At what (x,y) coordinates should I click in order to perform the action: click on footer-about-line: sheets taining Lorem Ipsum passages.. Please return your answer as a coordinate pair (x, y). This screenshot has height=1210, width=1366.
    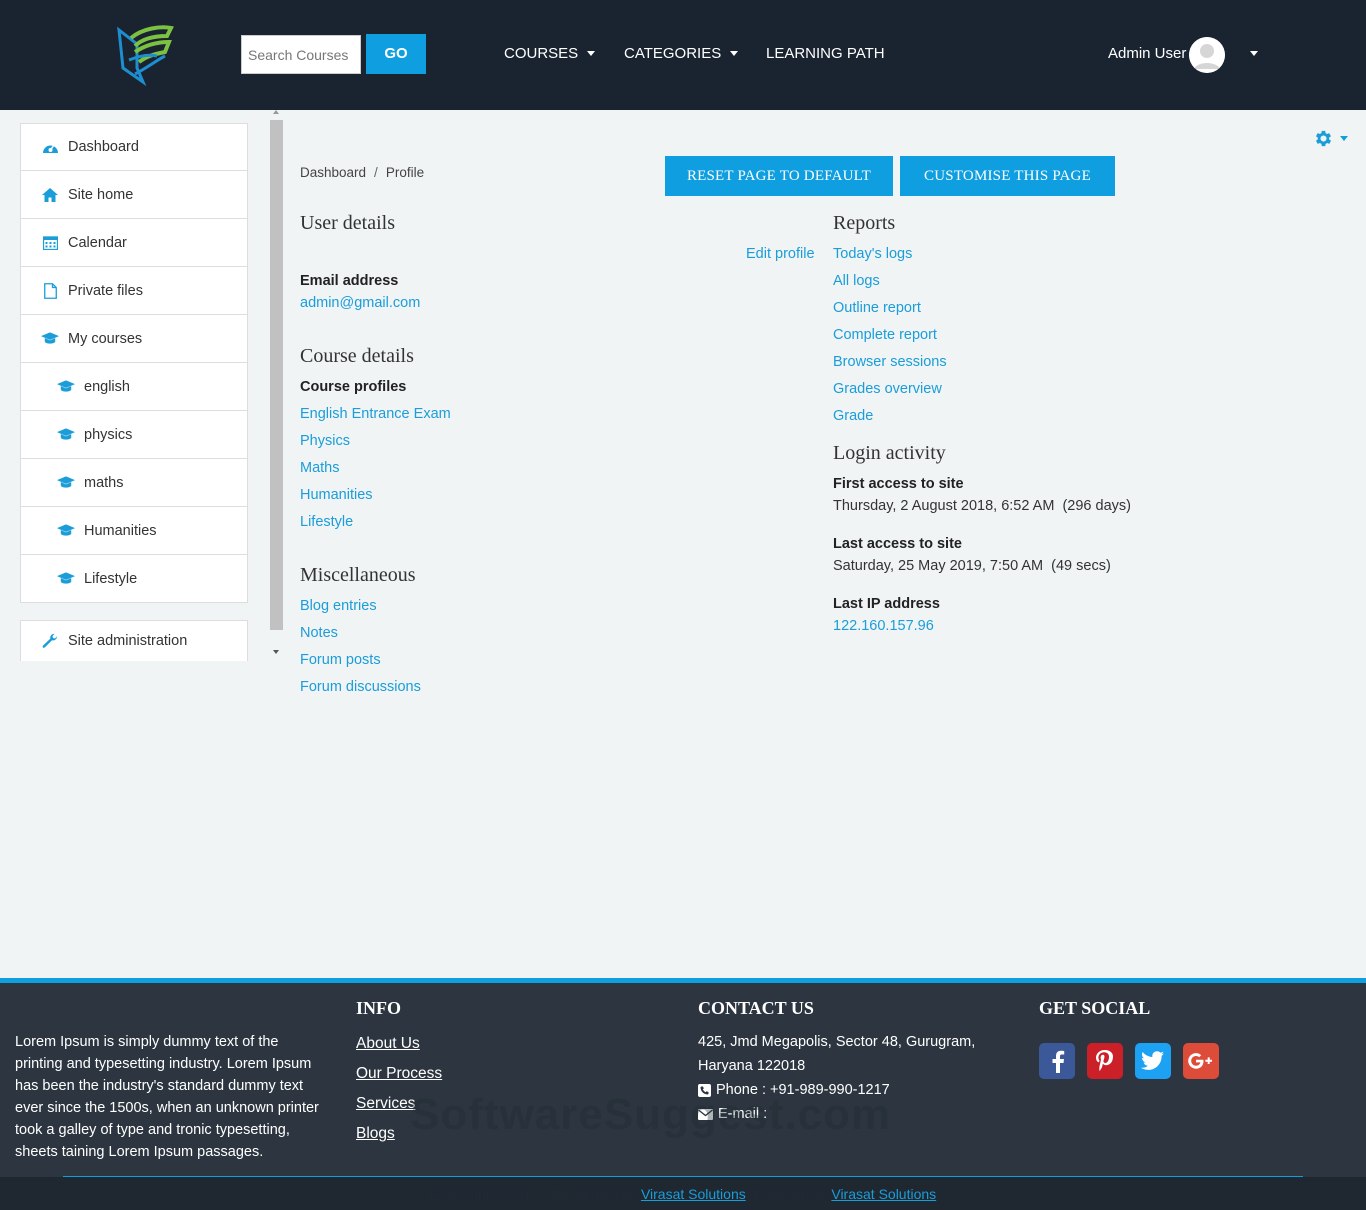
    Looking at the image, I should click on (139, 1152).